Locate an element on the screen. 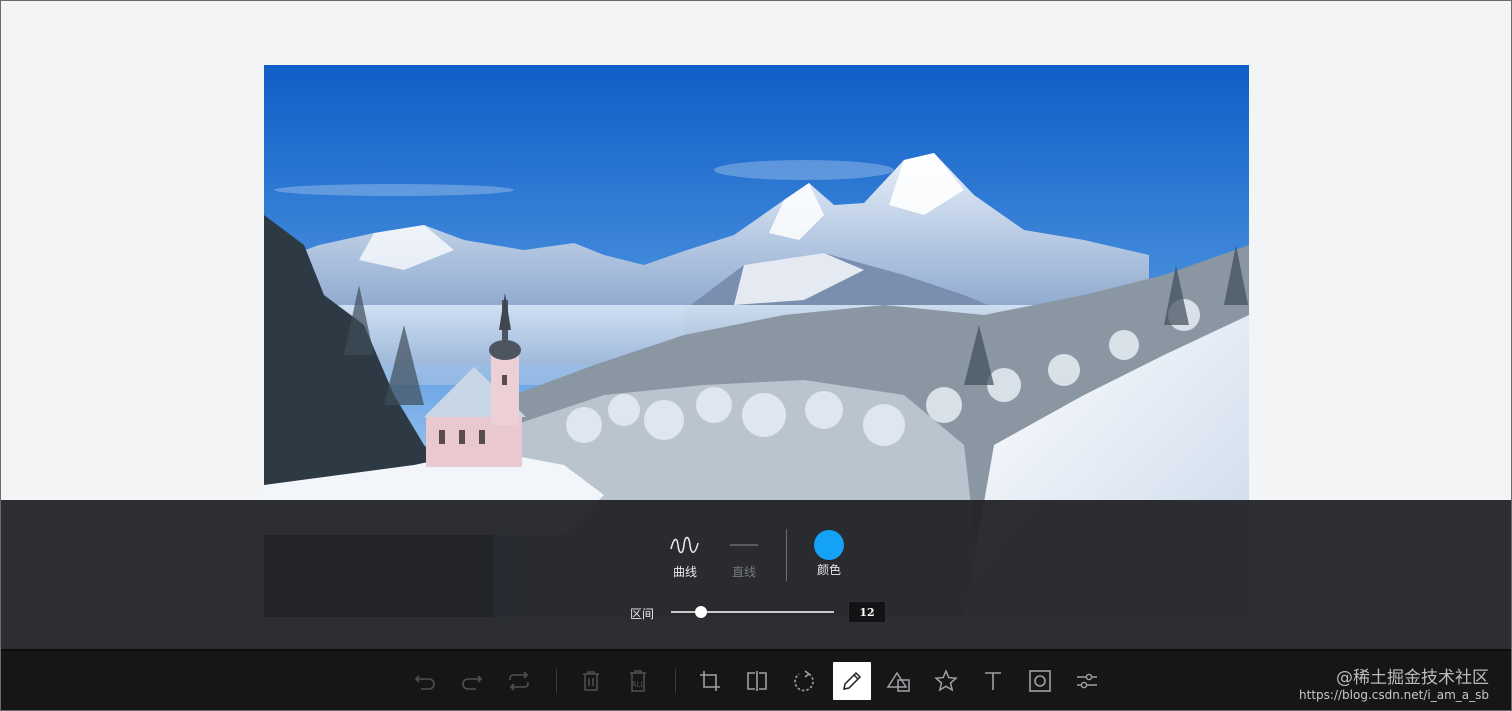 The width and height of the screenshot is (1512, 711). delete-button is located at coordinates (591, 681).